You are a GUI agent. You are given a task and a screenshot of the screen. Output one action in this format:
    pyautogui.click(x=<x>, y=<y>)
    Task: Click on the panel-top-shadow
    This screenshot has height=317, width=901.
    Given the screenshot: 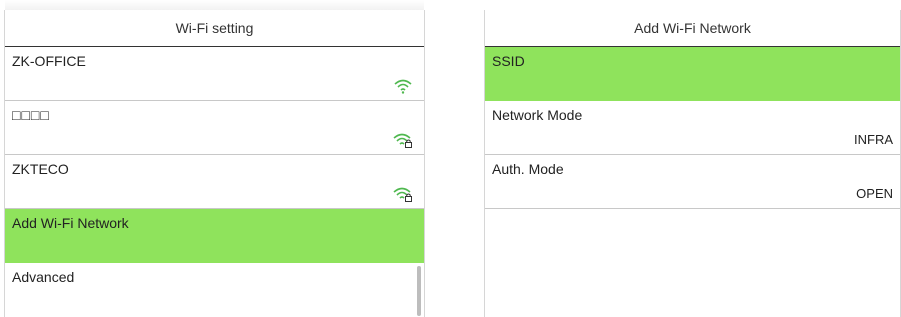 What is the action you would take?
    pyautogui.click(x=214, y=5)
    